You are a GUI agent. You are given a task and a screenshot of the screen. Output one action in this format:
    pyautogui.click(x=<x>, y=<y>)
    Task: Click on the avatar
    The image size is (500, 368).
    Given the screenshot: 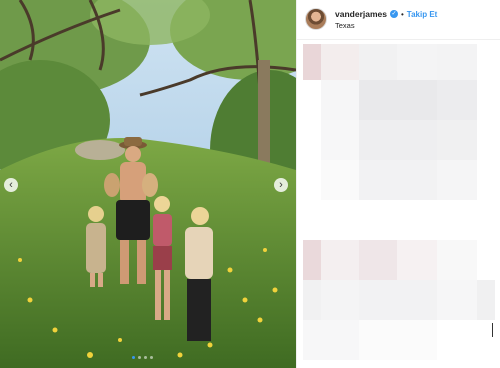 What is the action you would take?
    pyautogui.click(x=316, y=19)
    